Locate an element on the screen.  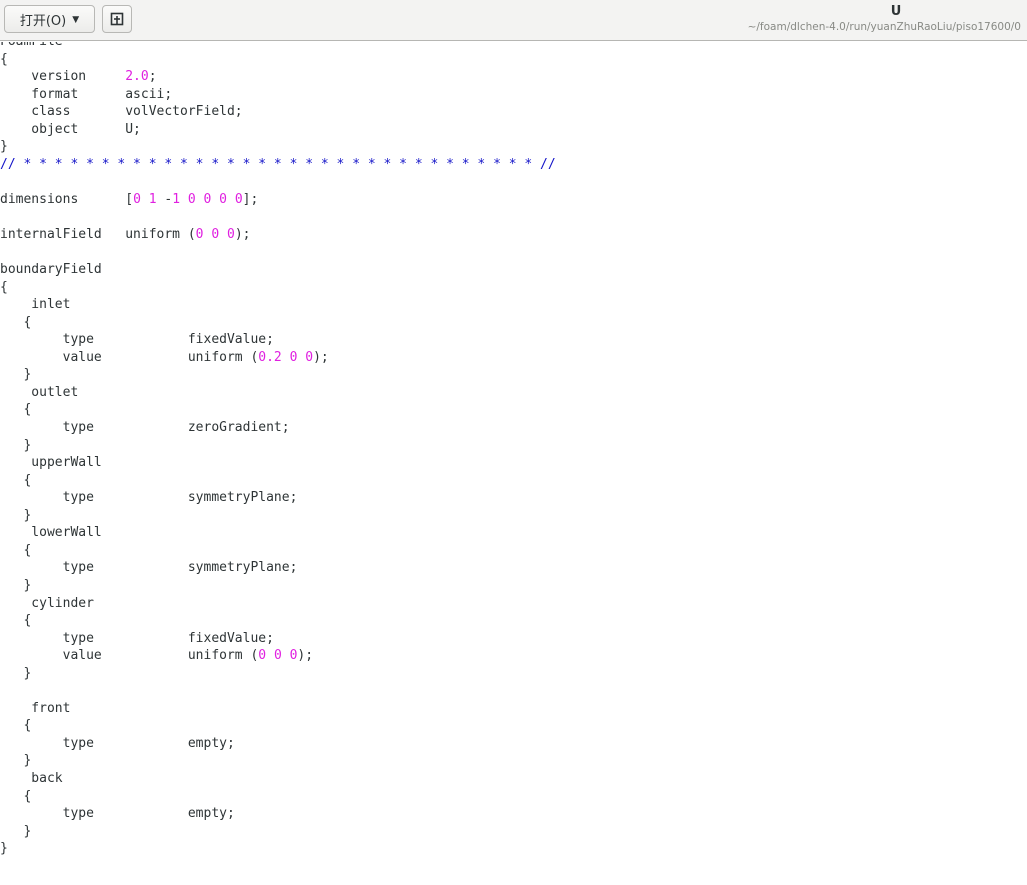
code-line: type symmetryPlane; is located at coordinates (278, 568).